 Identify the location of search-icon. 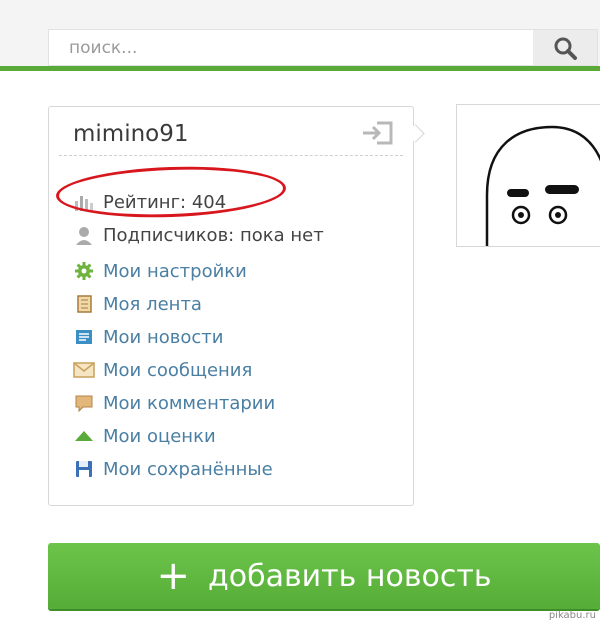
(565, 48).